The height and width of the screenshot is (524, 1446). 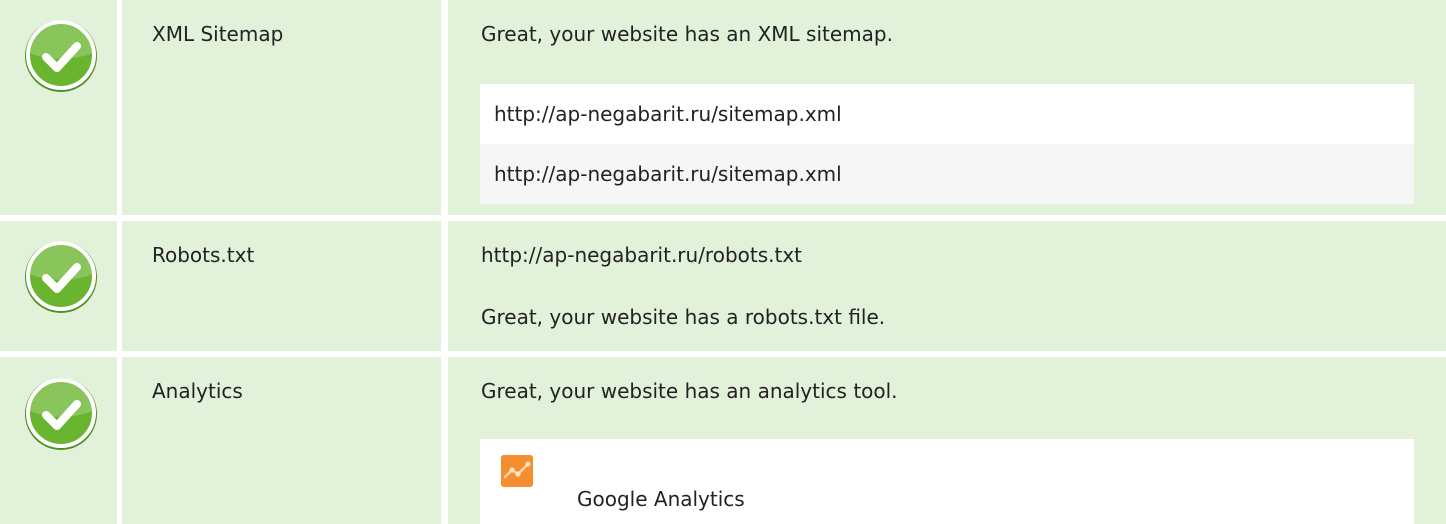 What do you see at coordinates (642, 255) in the screenshot?
I see `robots-url: http://ap-negabarit.ru/robots.txt` at bounding box center [642, 255].